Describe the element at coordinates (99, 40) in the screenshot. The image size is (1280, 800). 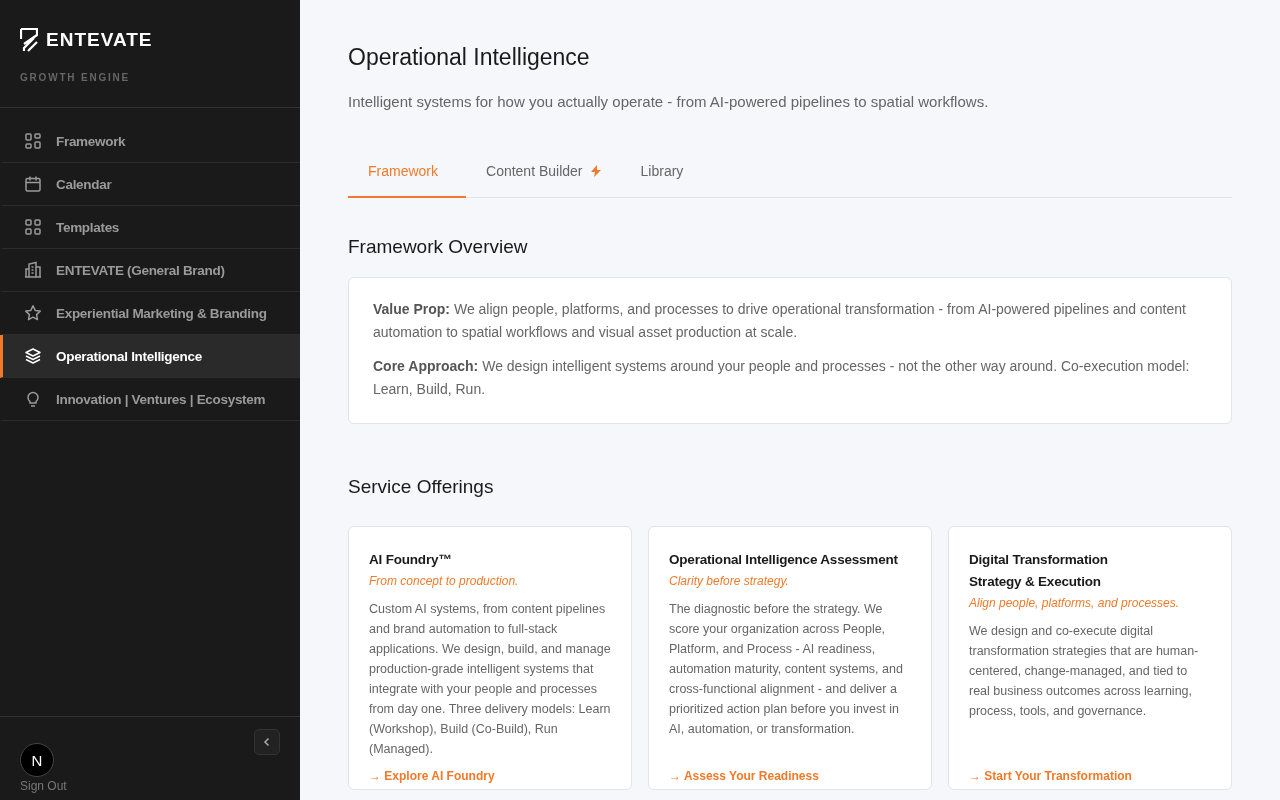
I see `brand-name: ENTEVATE` at that location.